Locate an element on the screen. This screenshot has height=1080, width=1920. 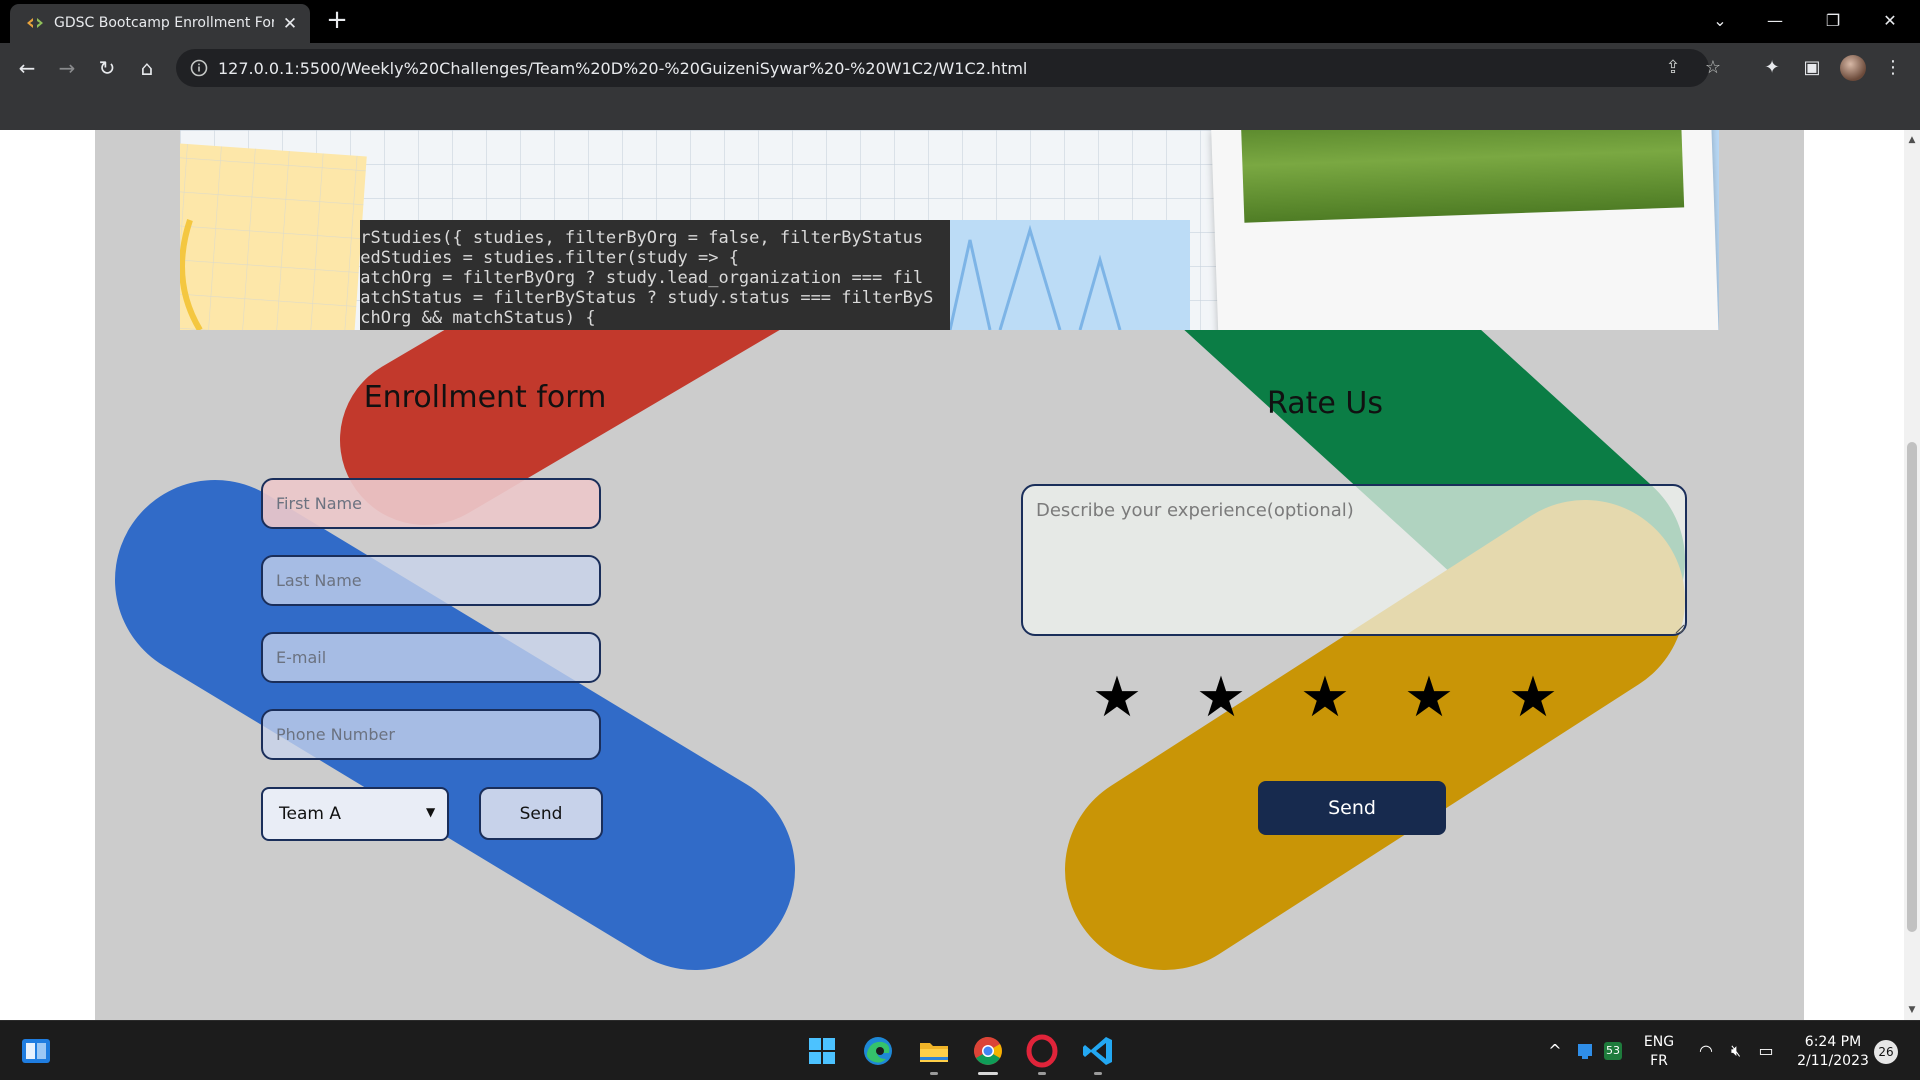
reload-icon: ↻ is located at coordinates (107, 68).